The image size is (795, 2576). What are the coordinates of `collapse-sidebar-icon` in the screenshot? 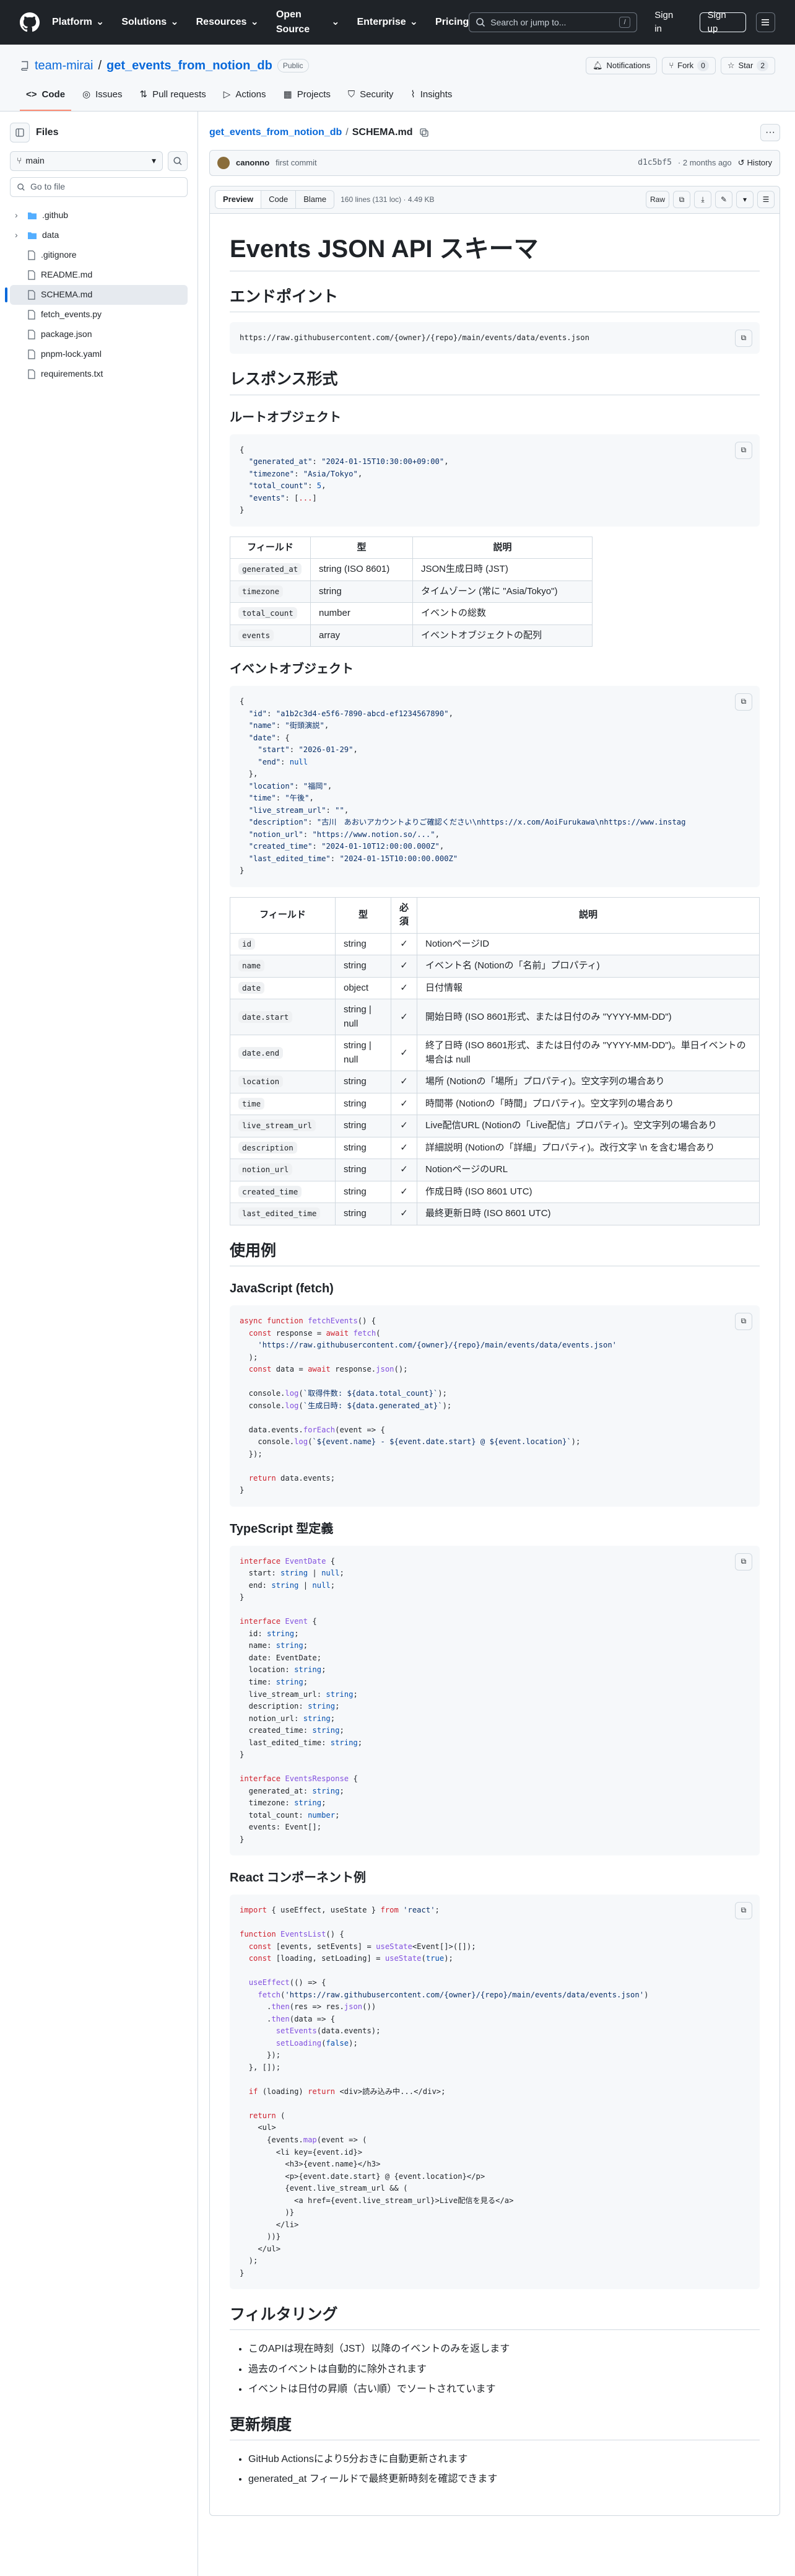 It's located at (20, 132).